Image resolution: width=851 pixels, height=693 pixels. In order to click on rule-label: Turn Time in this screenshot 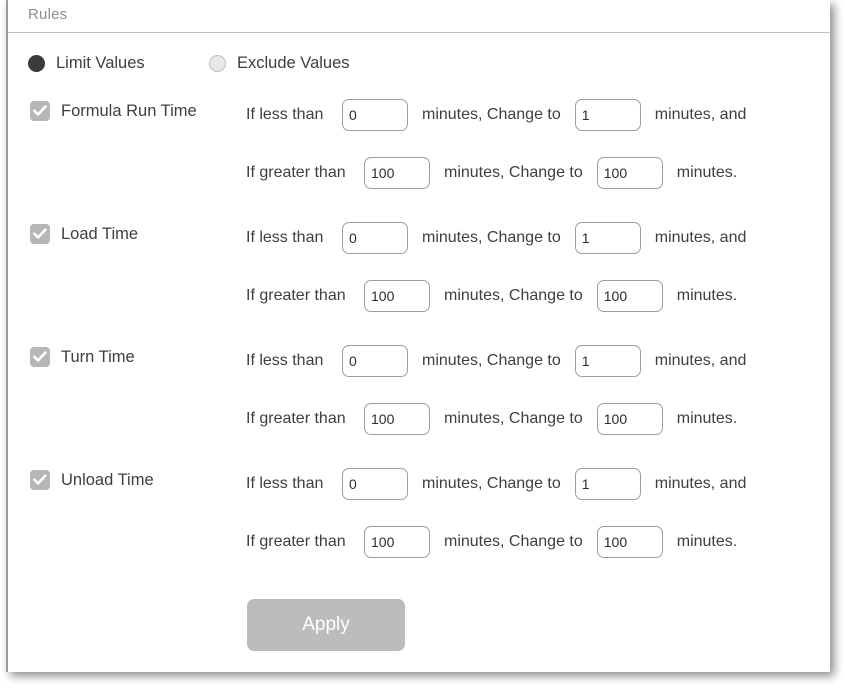, I will do `click(98, 356)`.